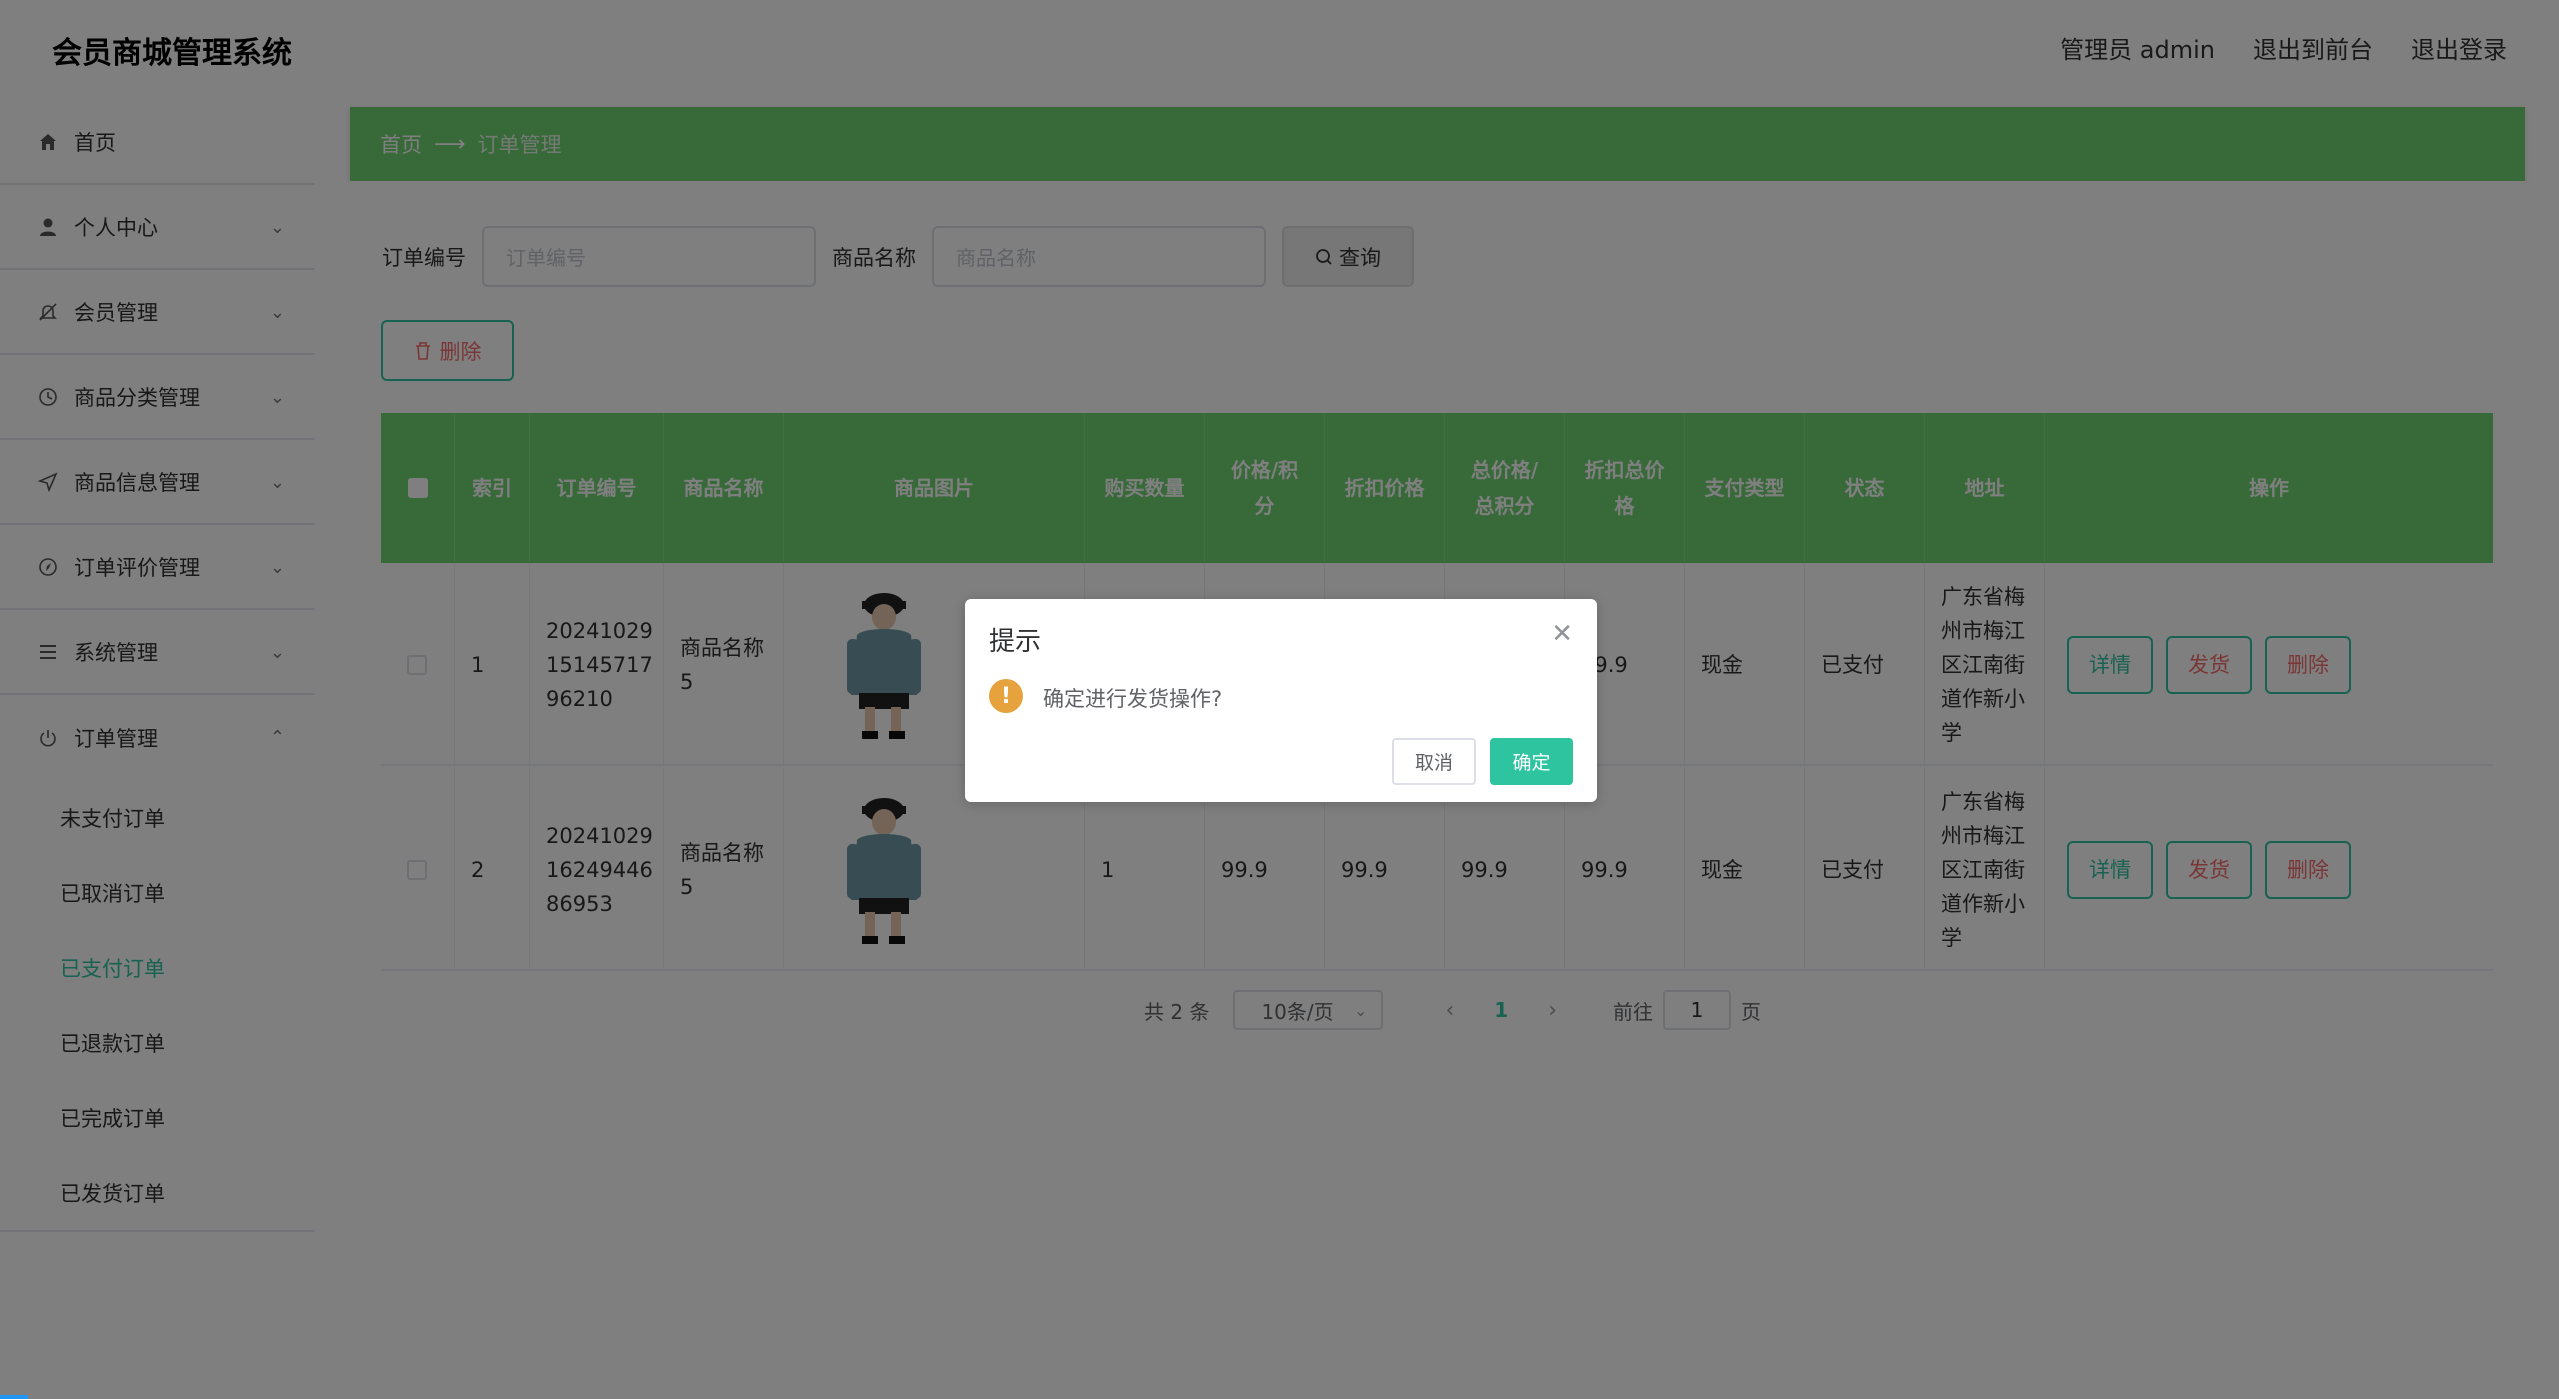  What do you see at coordinates (1015, 642) in the screenshot?
I see `dialog-title: 提示` at bounding box center [1015, 642].